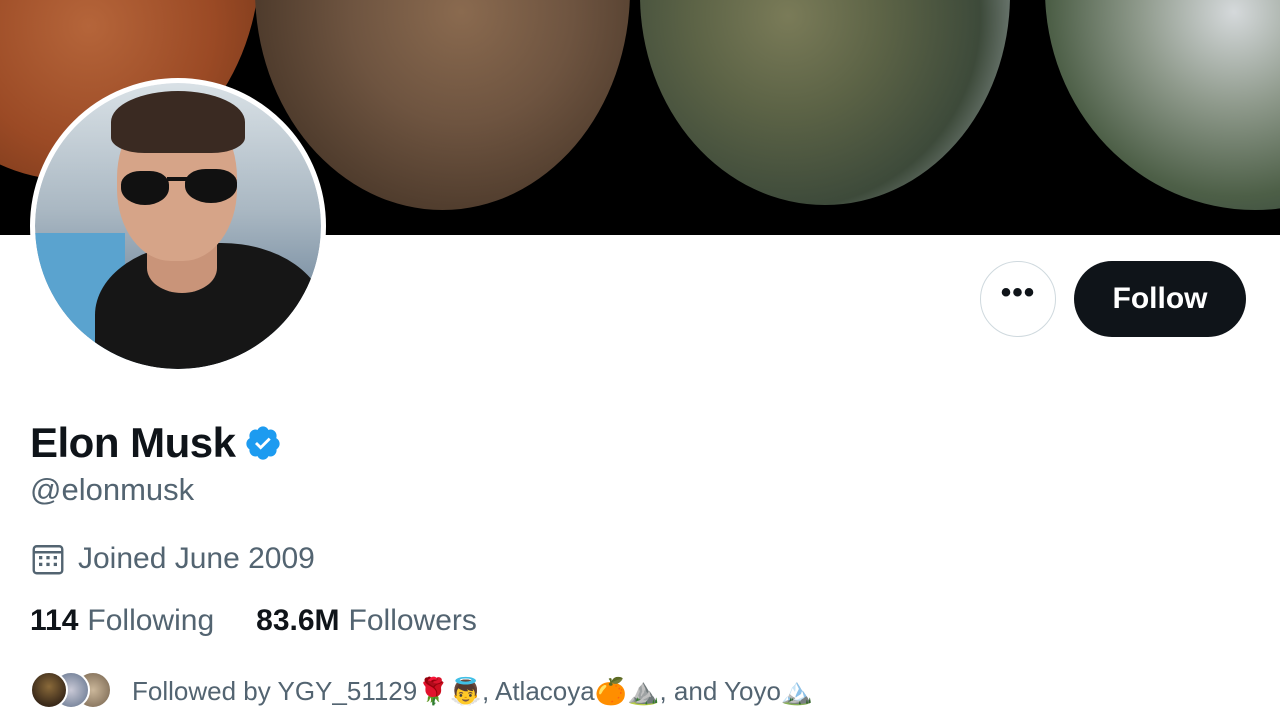 This screenshot has height=720, width=1280. Describe the element at coordinates (49, 690) in the screenshot. I see `avatar` at that location.